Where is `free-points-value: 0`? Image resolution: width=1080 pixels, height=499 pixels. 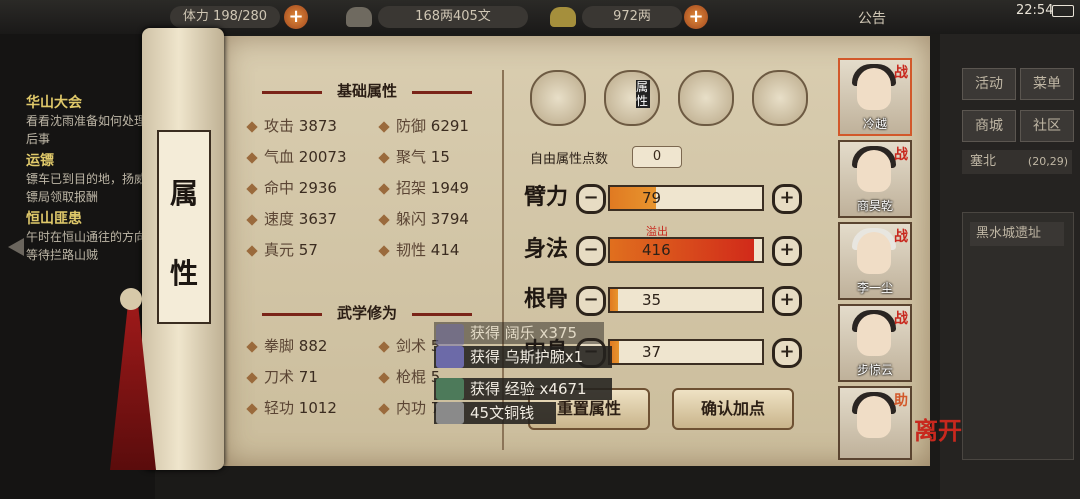 free-points-value: 0 is located at coordinates (657, 157).